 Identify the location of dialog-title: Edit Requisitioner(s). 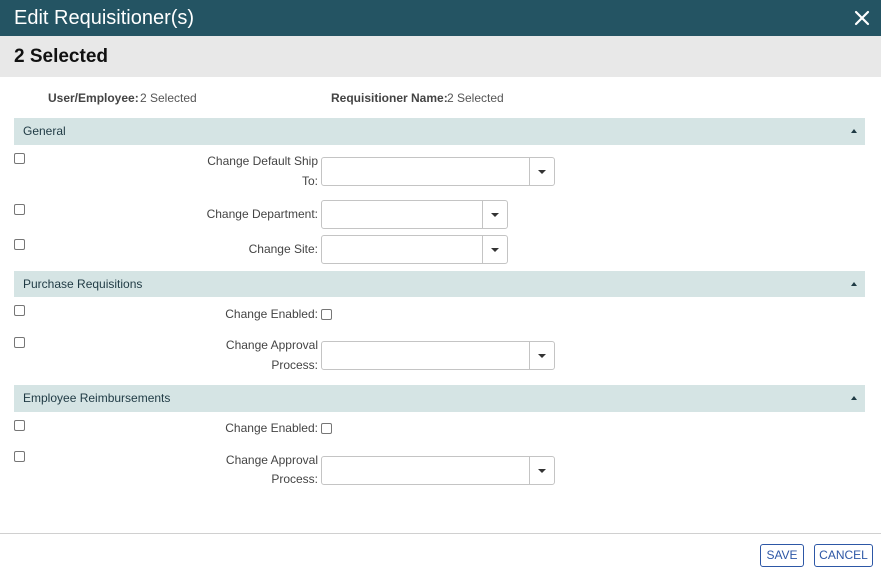
(104, 18).